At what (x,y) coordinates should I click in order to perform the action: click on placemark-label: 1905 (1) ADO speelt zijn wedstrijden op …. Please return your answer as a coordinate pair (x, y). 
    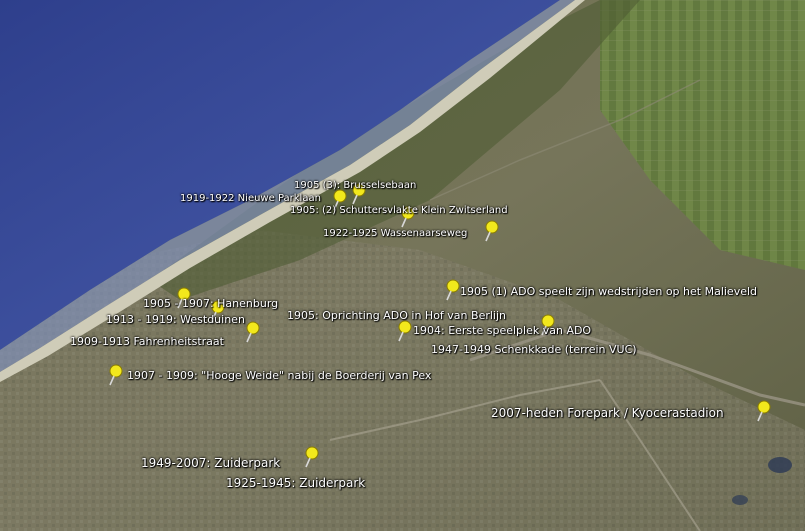
    Looking at the image, I should click on (608, 291).